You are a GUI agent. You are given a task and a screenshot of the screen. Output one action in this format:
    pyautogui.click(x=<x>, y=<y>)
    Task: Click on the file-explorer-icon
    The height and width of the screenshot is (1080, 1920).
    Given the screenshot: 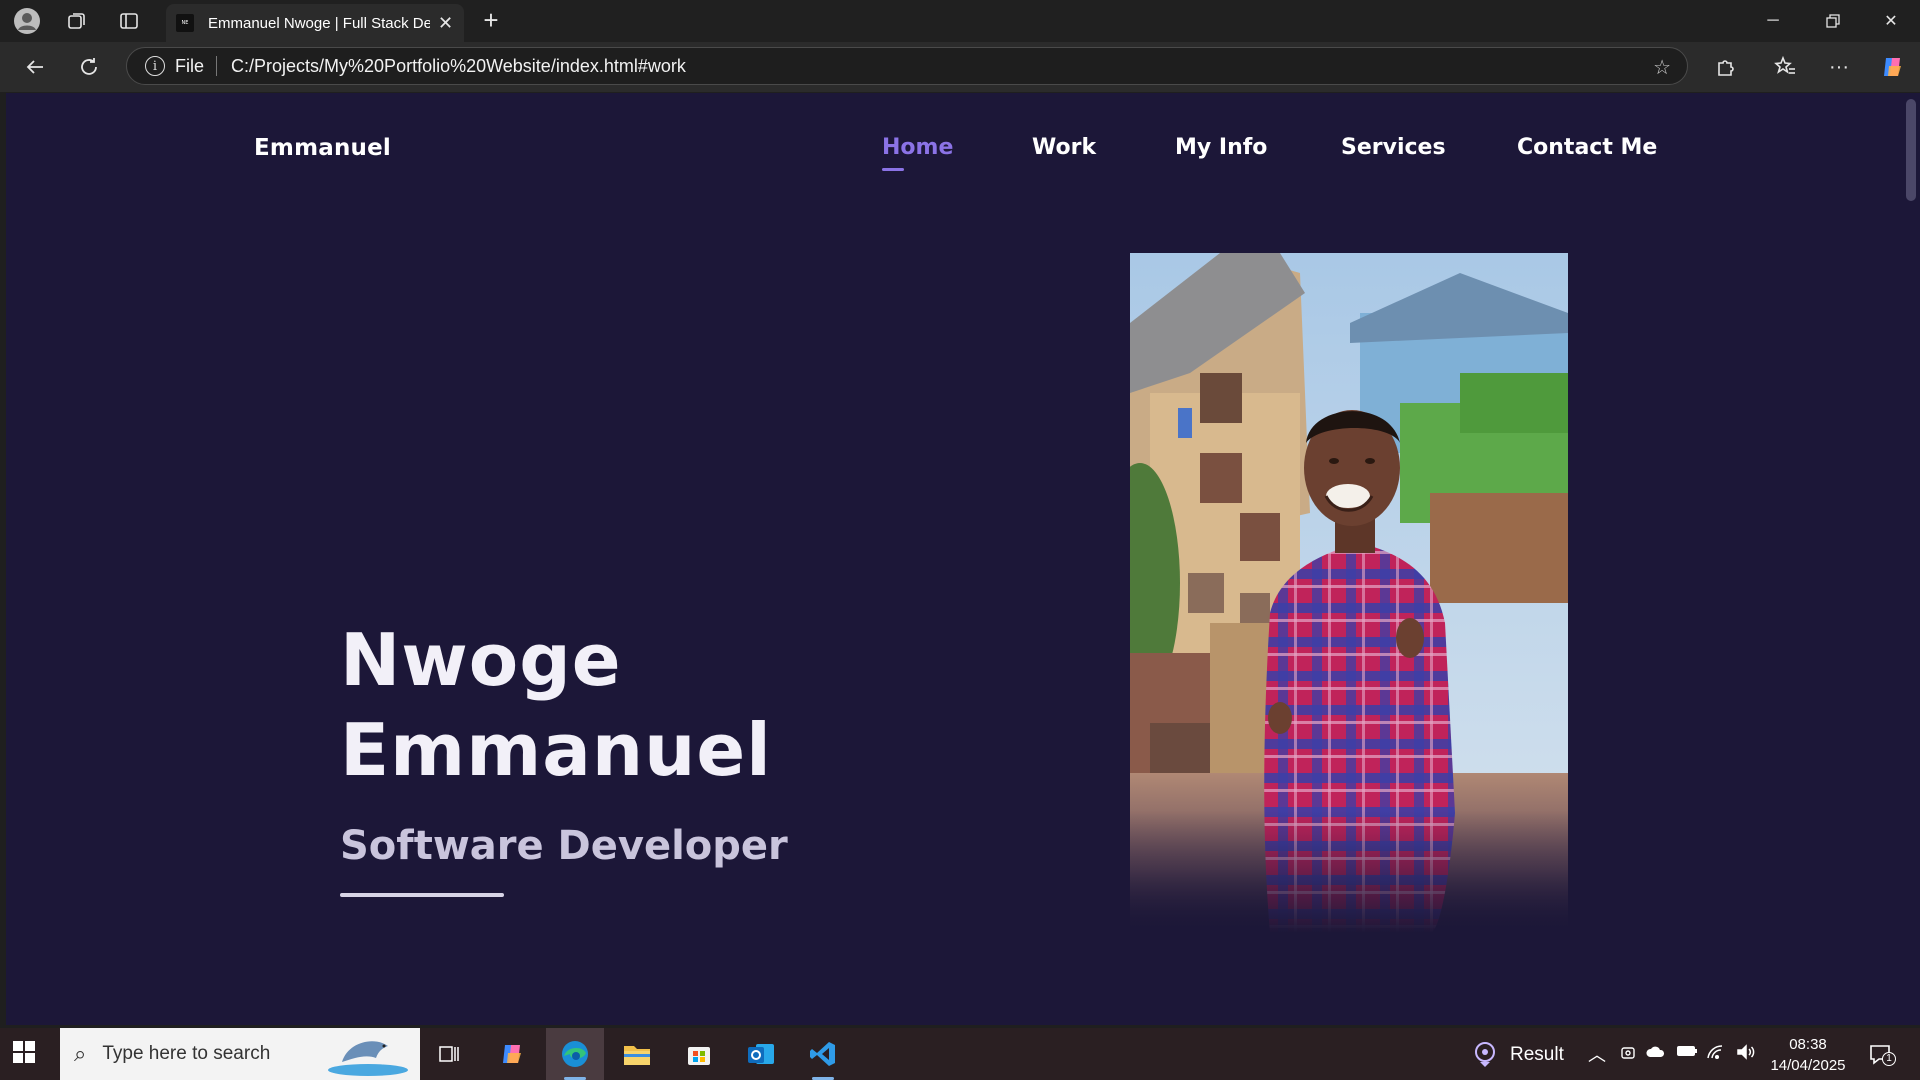 What is the action you would take?
    pyautogui.click(x=637, y=1054)
    